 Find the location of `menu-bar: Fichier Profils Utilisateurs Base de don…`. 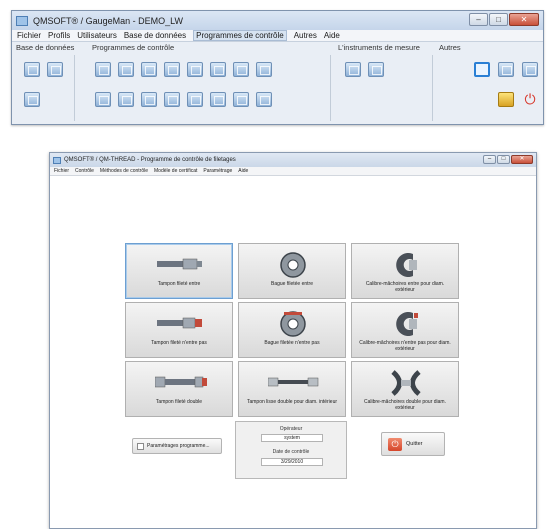

menu-bar: Fichier Profils Utilisateurs Base de don… is located at coordinates (277, 36).